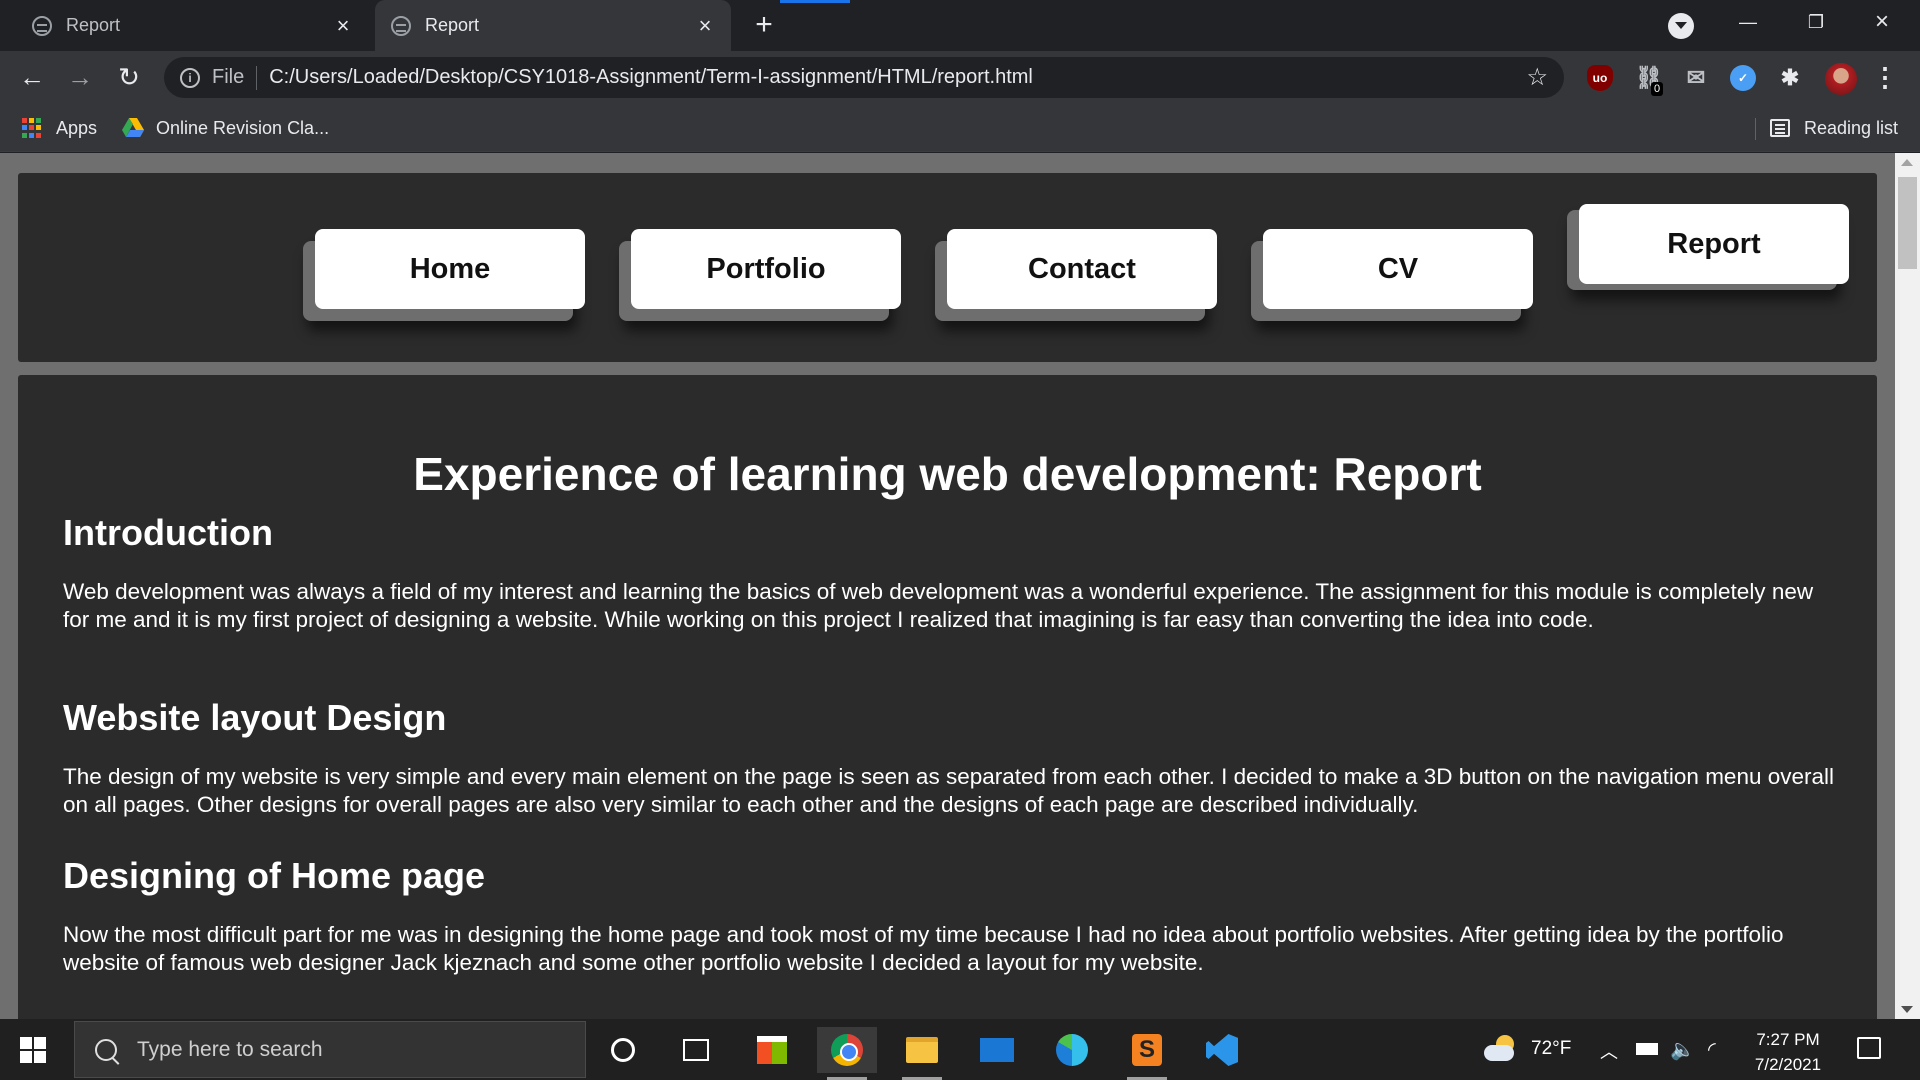  I want to click on taskbar-search-placeholder: Type here to search, so click(230, 1049).